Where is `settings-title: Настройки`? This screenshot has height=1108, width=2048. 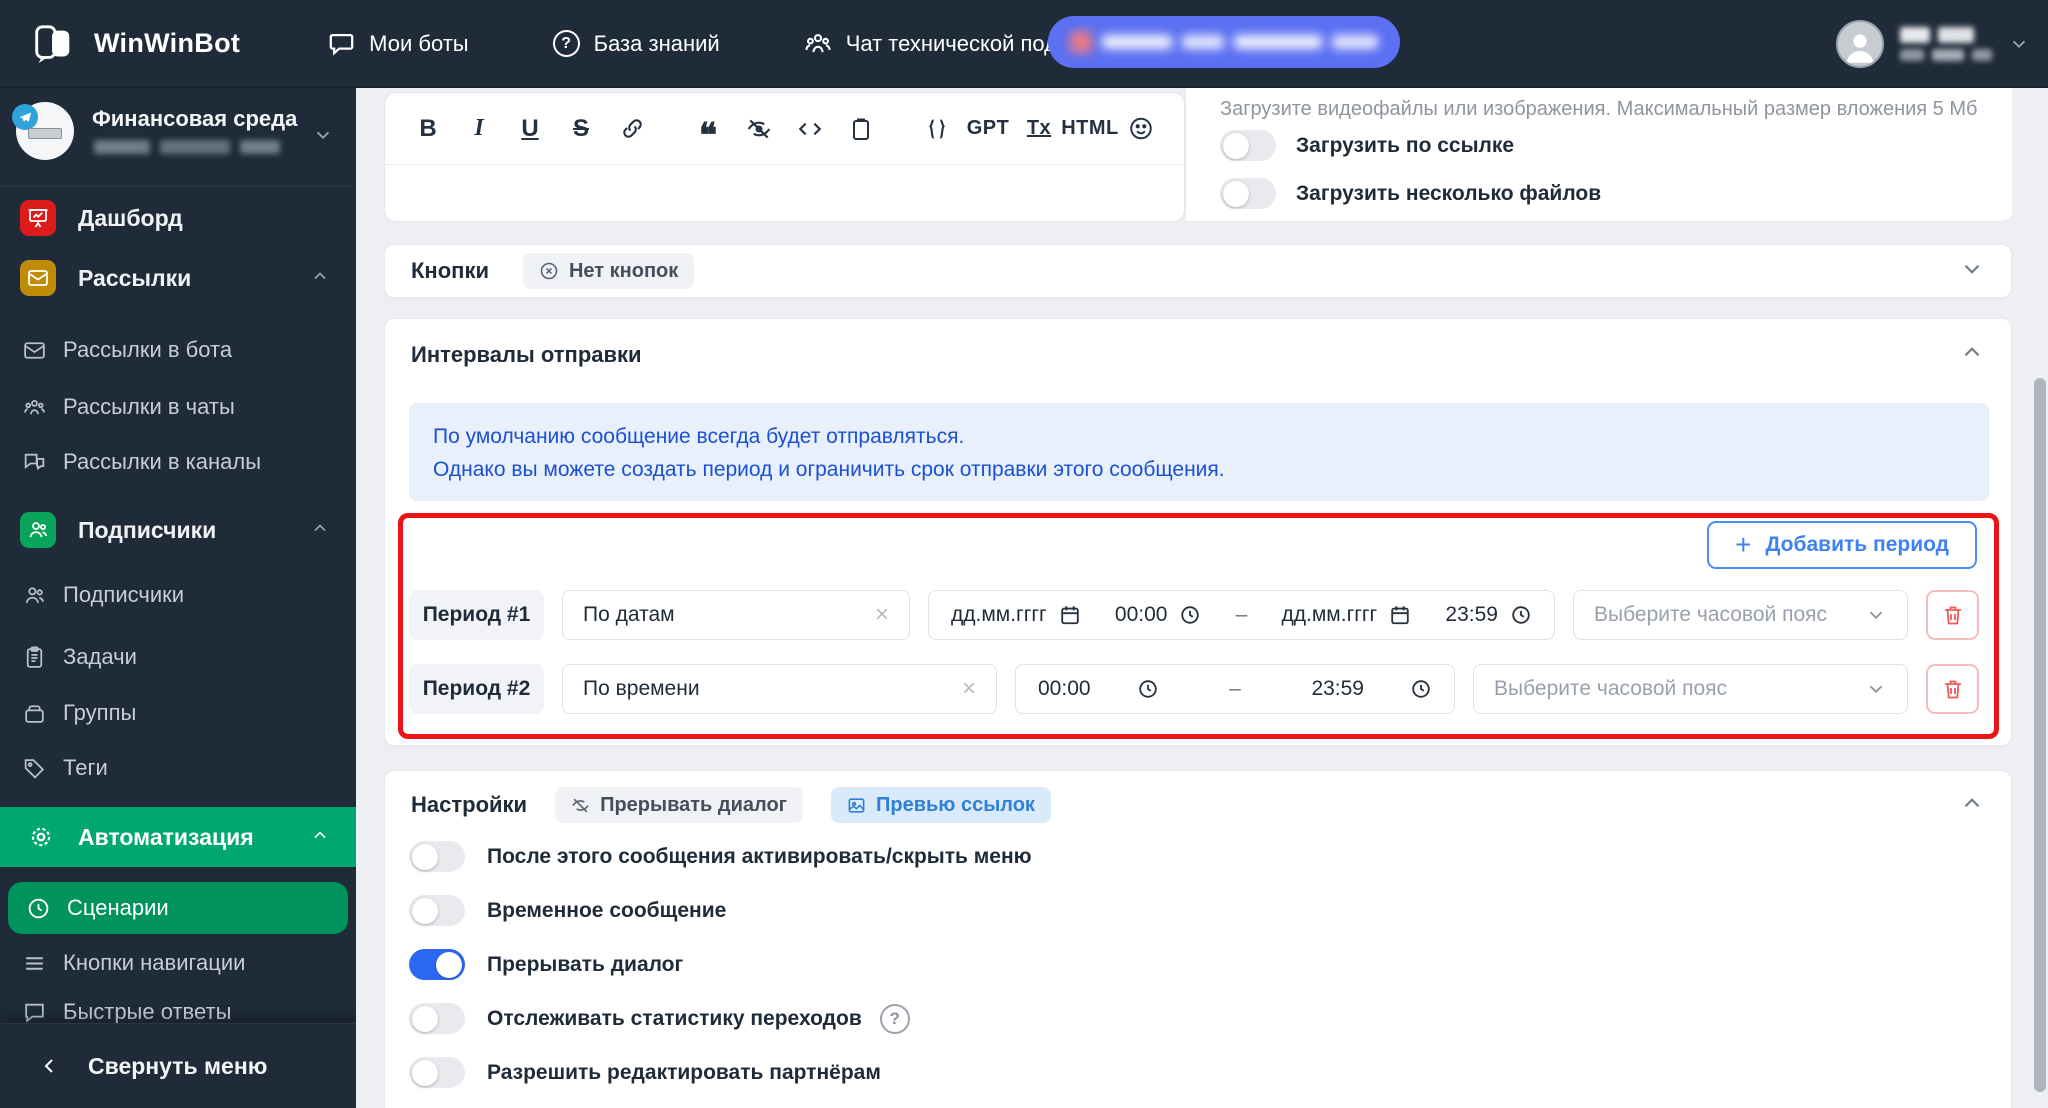
settings-title: Настройки is located at coordinates (469, 804).